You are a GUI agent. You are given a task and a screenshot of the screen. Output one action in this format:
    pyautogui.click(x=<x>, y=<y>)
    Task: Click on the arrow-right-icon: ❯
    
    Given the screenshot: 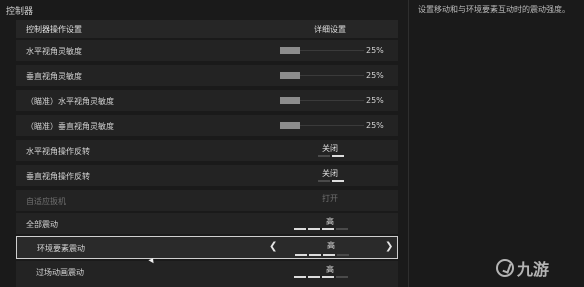 What is the action you would take?
    pyautogui.click(x=389, y=246)
    